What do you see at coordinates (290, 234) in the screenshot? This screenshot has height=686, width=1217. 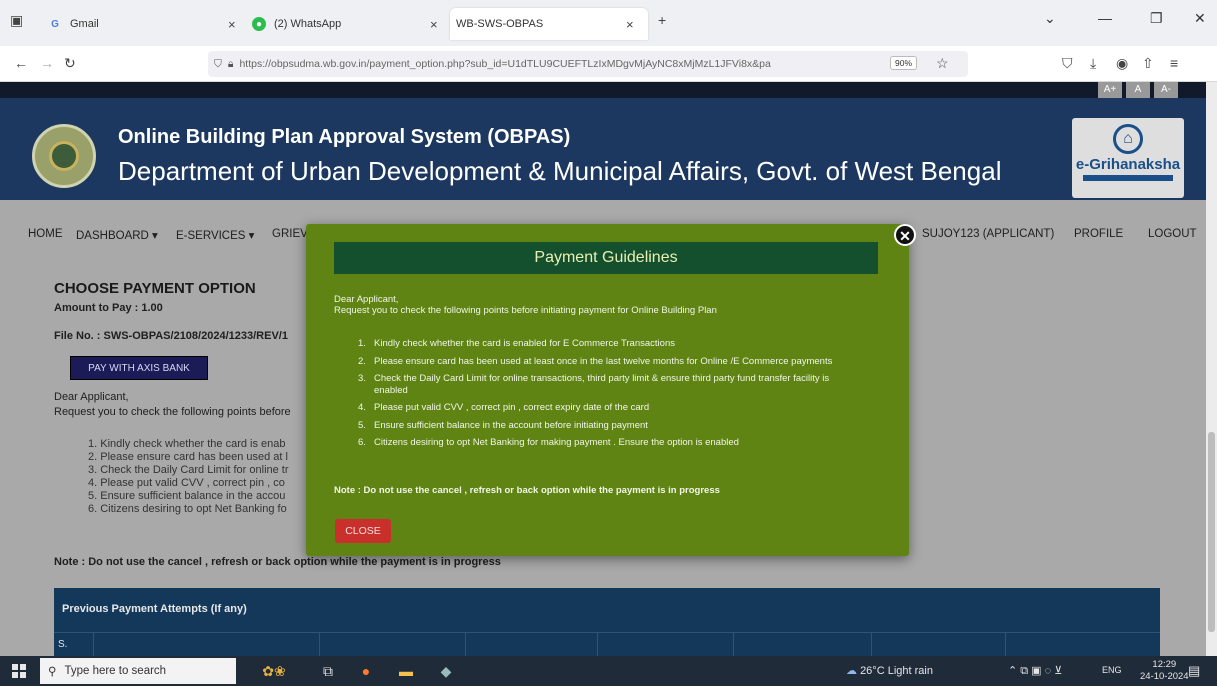 I see `nav-grievance: GRIEV` at bounding box center [290, 234].